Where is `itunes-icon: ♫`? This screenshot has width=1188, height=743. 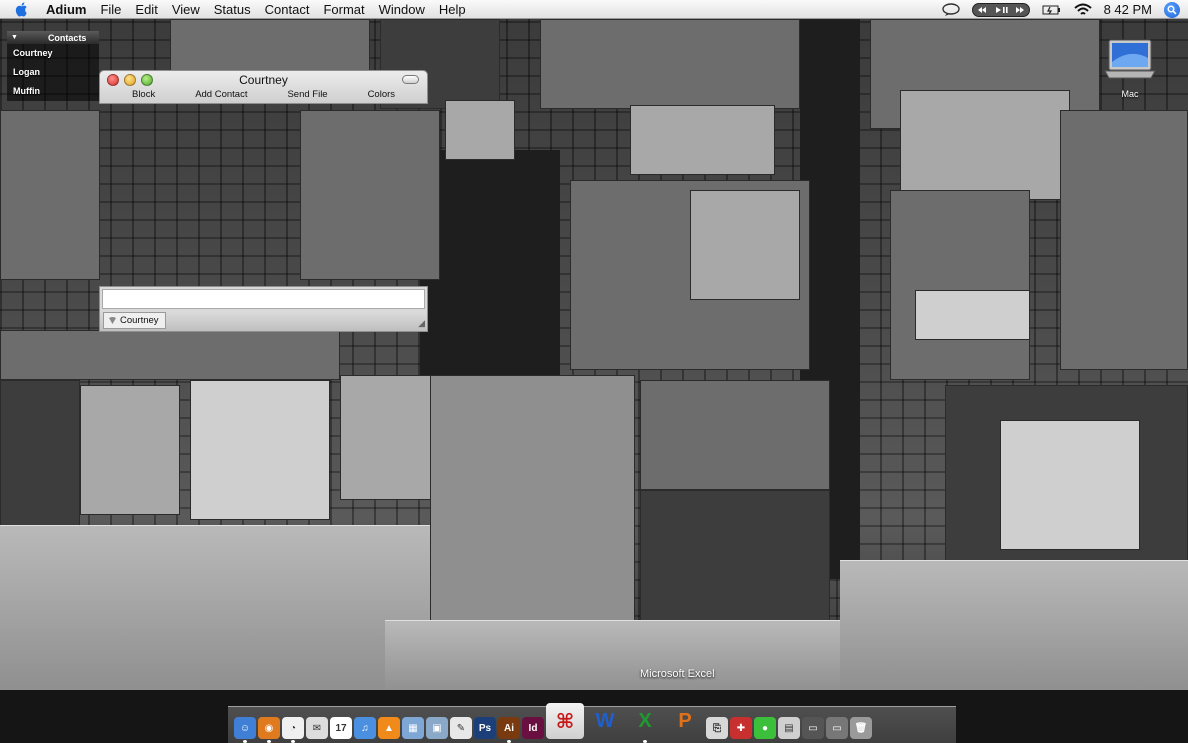
itunes-icon: ♫ is located at coordinates (365, 728).